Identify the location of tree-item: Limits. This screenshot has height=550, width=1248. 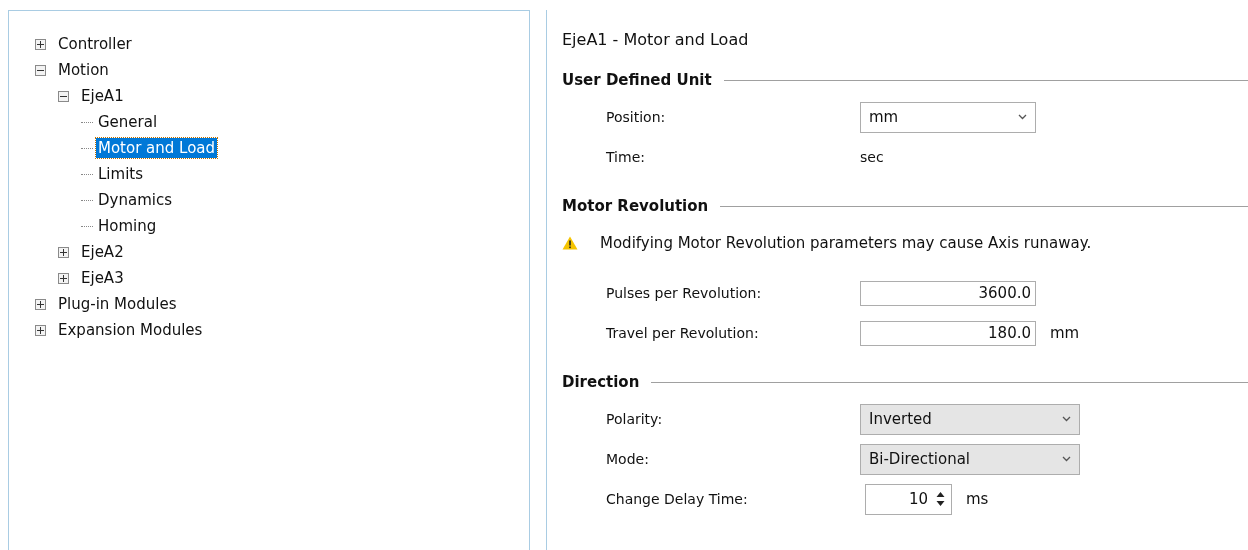
(120, 174).